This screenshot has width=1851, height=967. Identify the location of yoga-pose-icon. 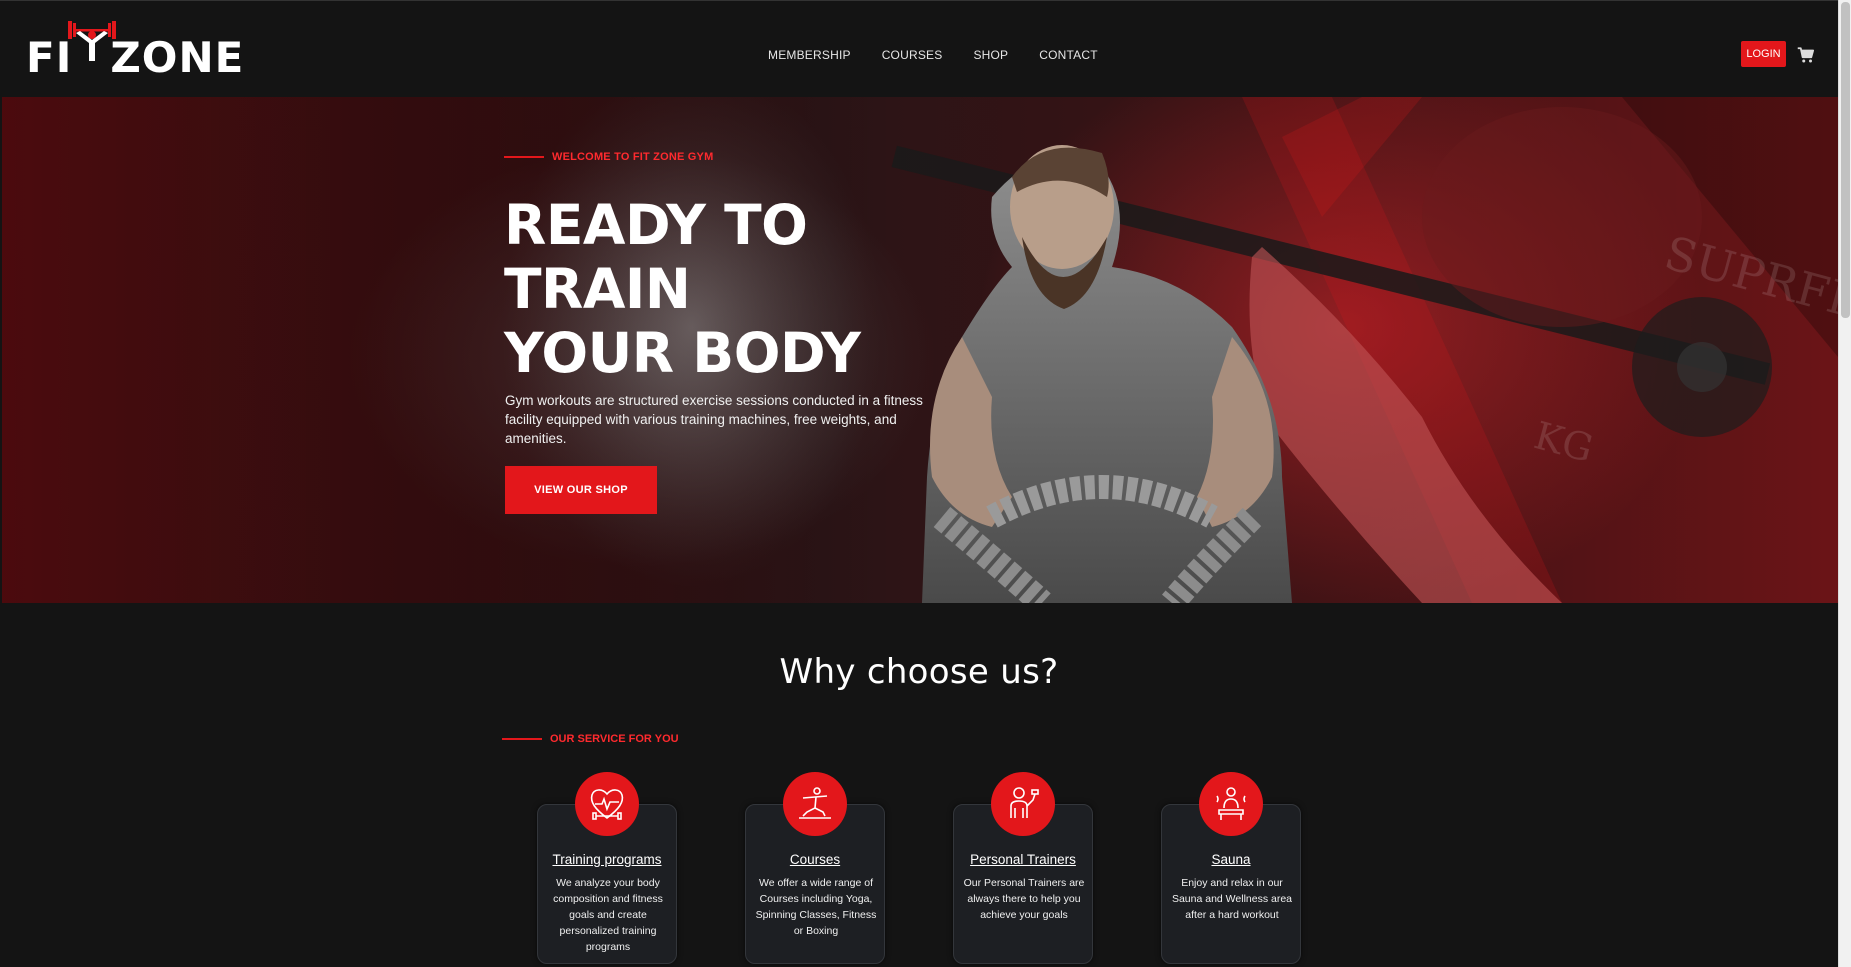
(815, 804).